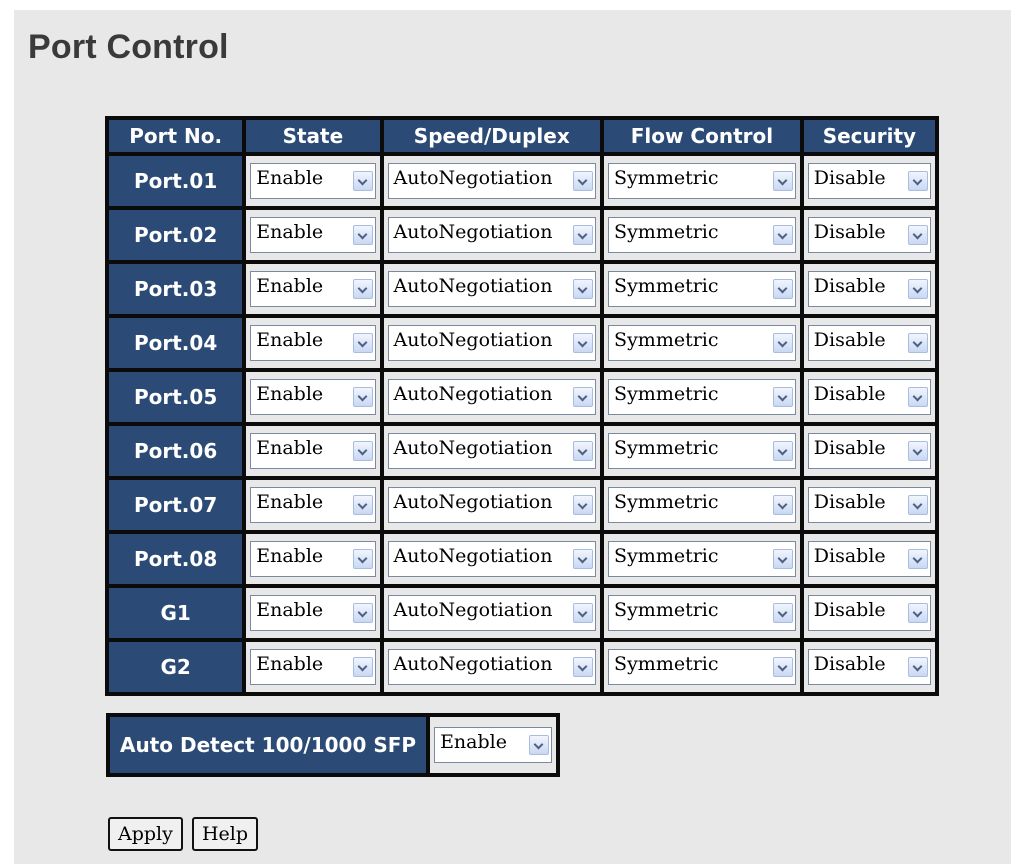 Image resolution: width=1011 pixels, height=864 pixels. Describe the element at coordinates (333, 745) in the screenshot. I see `auto-detect-sfp-box: Auto Detect 100/1000 SFP Enable` at that location.